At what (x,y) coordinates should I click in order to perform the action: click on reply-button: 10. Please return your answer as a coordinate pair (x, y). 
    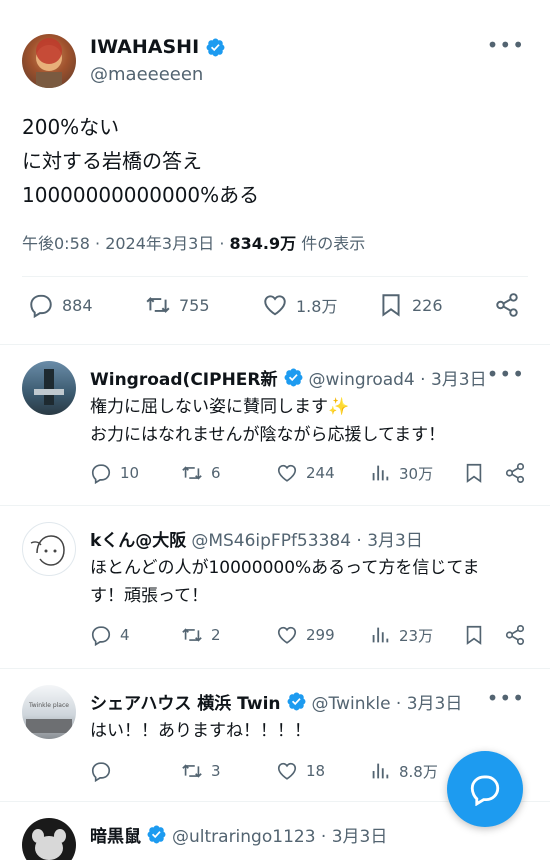
    Looking at the image, I should click on (114, 473).